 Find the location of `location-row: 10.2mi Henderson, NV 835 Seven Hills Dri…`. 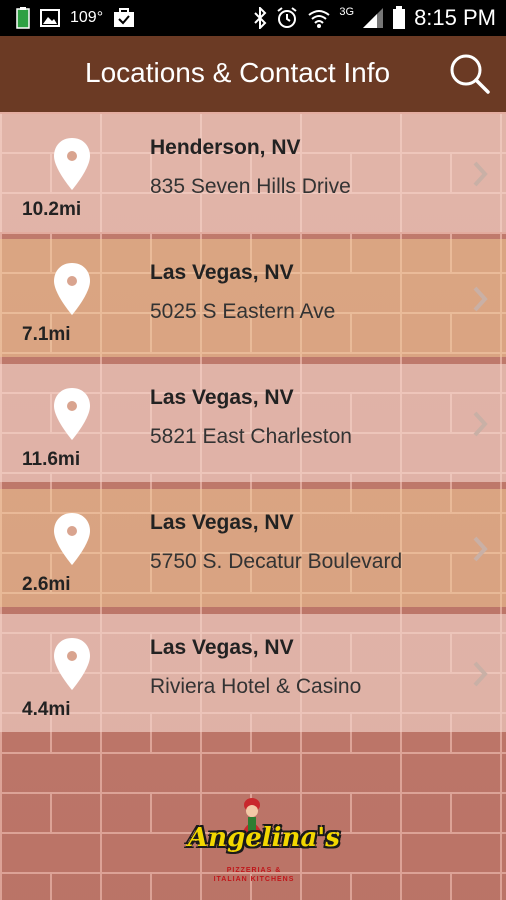

location-row: 10.2mi Henderson, NV 835 Seven Hills Dri… is located at coordinates (253, 173).